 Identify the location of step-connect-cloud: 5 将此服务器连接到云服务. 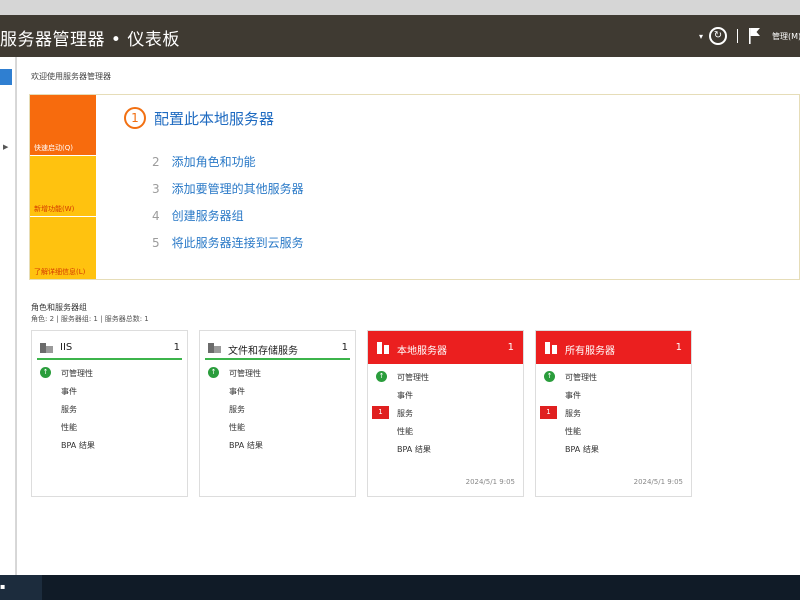
(228, 242).